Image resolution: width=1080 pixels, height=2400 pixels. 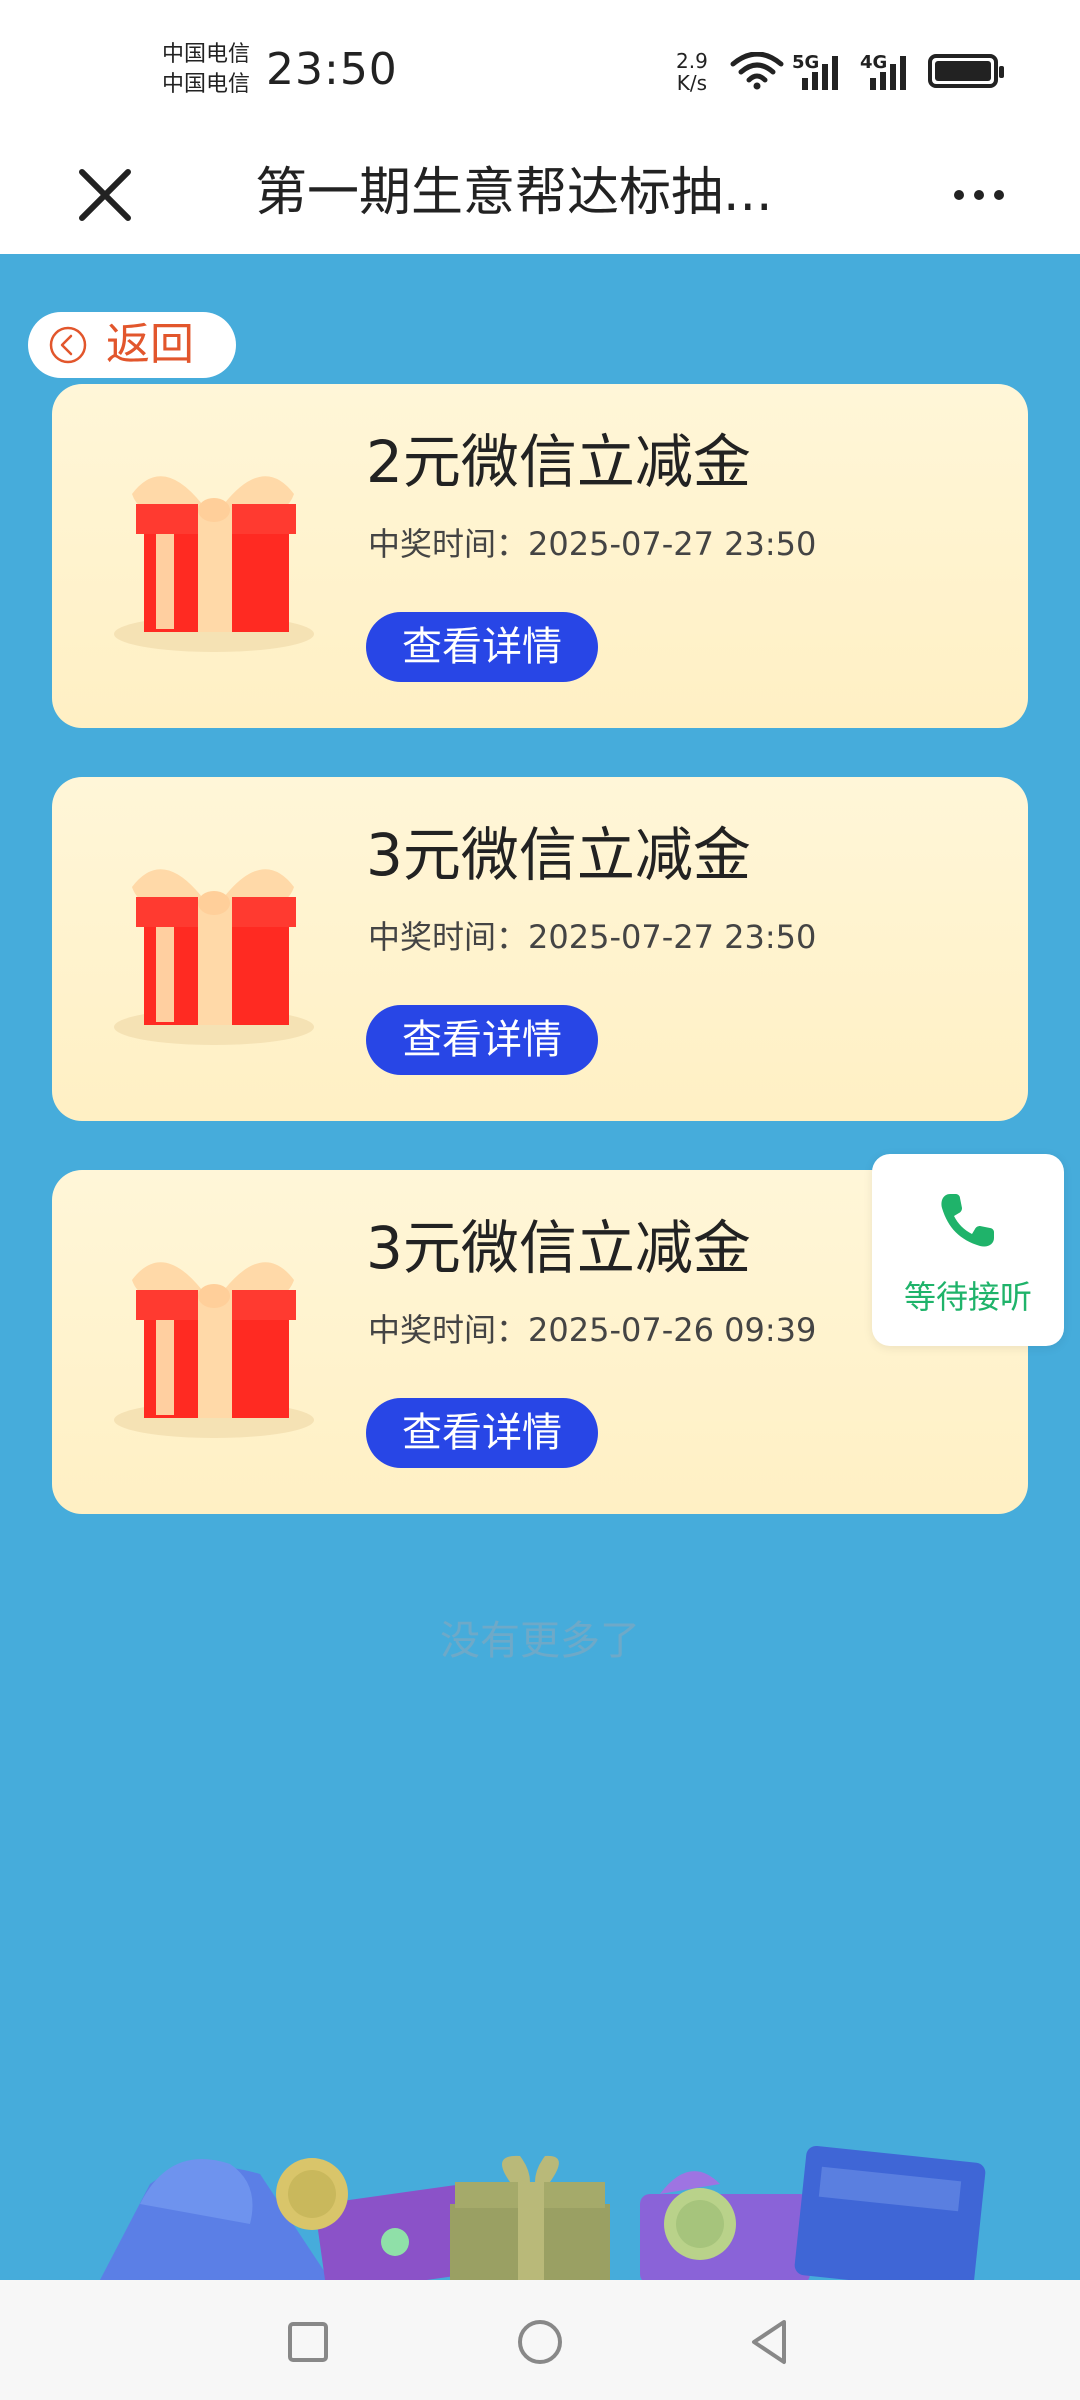 What do you see at coordinates (770, 2342) in the screenshot?
I see `back-nav-icon` at bounding box center [770, 2342].